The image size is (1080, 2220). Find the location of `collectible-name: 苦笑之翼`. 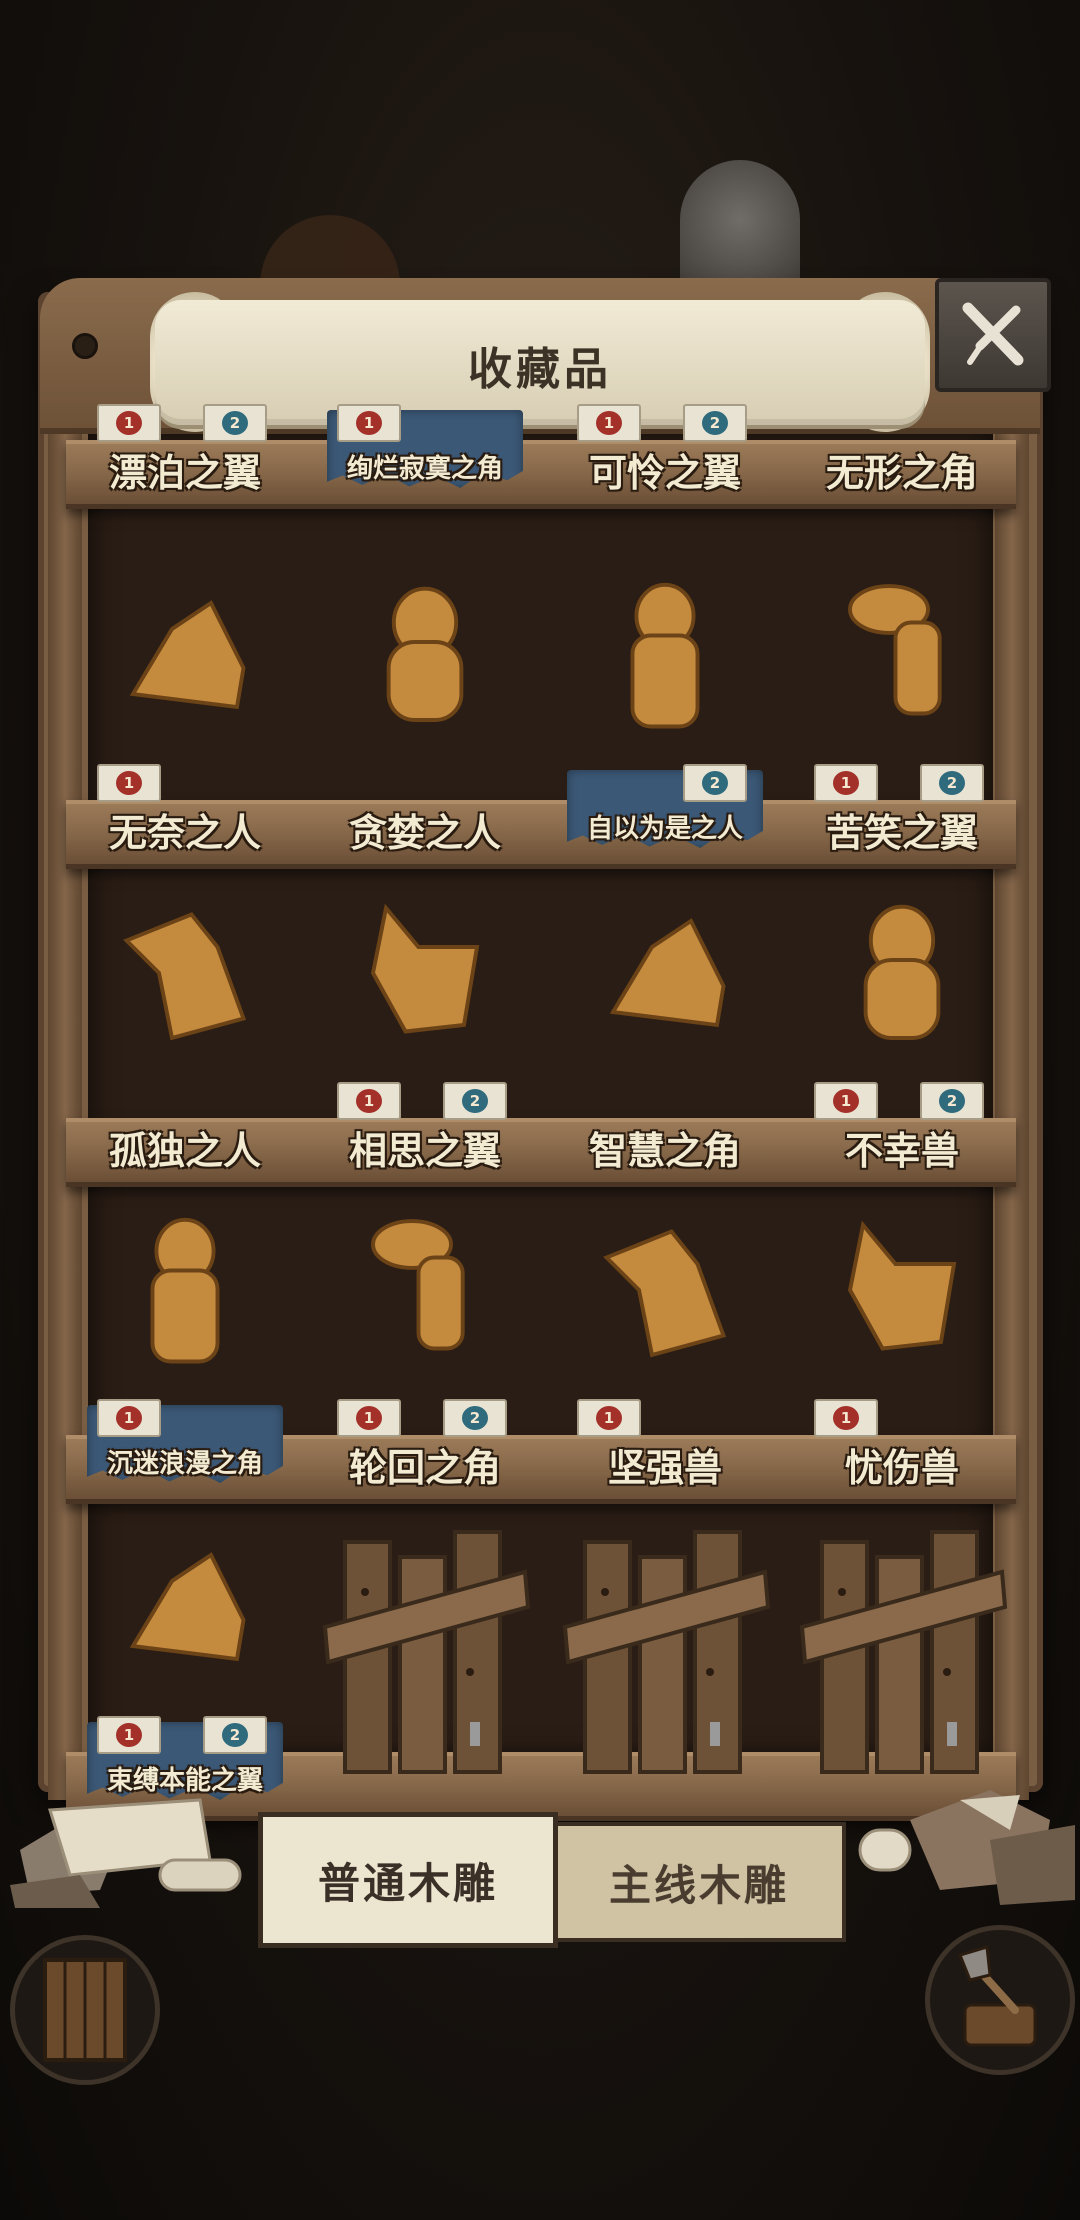

collectible-name: 苦笑之翼 is located at coordinates (901, 832).